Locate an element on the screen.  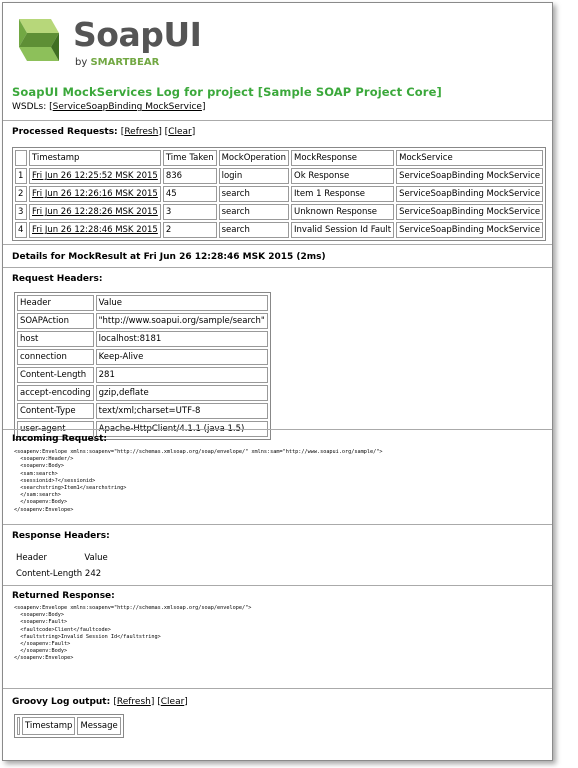
table-row: connection Keep-Alive is located at coordinates (142, 357).